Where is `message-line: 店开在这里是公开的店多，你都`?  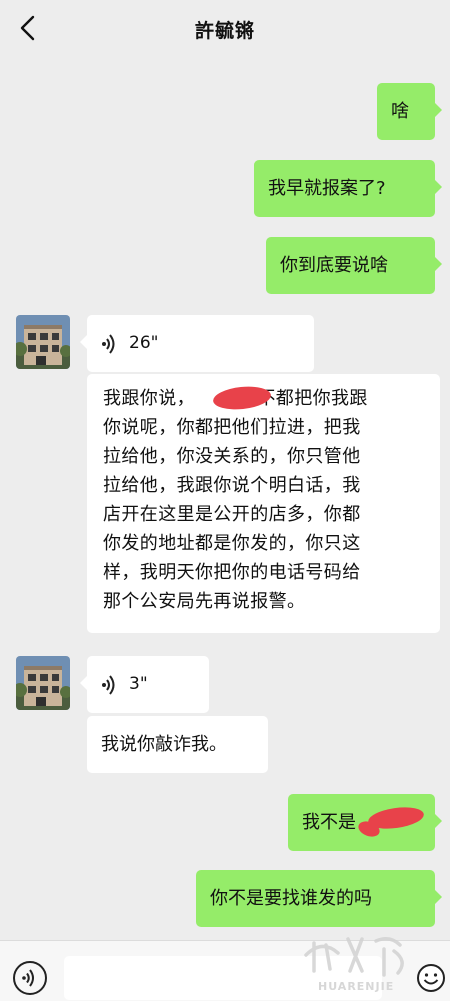 message-line: 店开在这里是公开的店多，你都 is located at coordinates (232, 514).